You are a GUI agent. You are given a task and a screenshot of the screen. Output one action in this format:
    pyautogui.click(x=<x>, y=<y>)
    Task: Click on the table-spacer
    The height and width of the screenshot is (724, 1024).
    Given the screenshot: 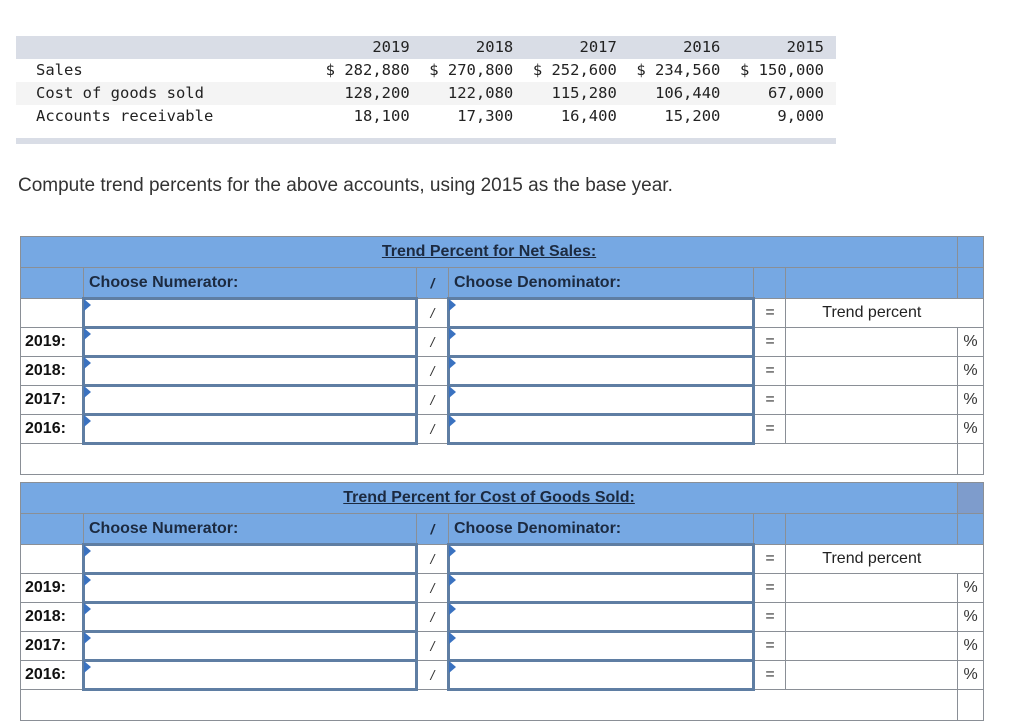 What is the action you would take?
    pyautogui.click(x=426, y=133)
    